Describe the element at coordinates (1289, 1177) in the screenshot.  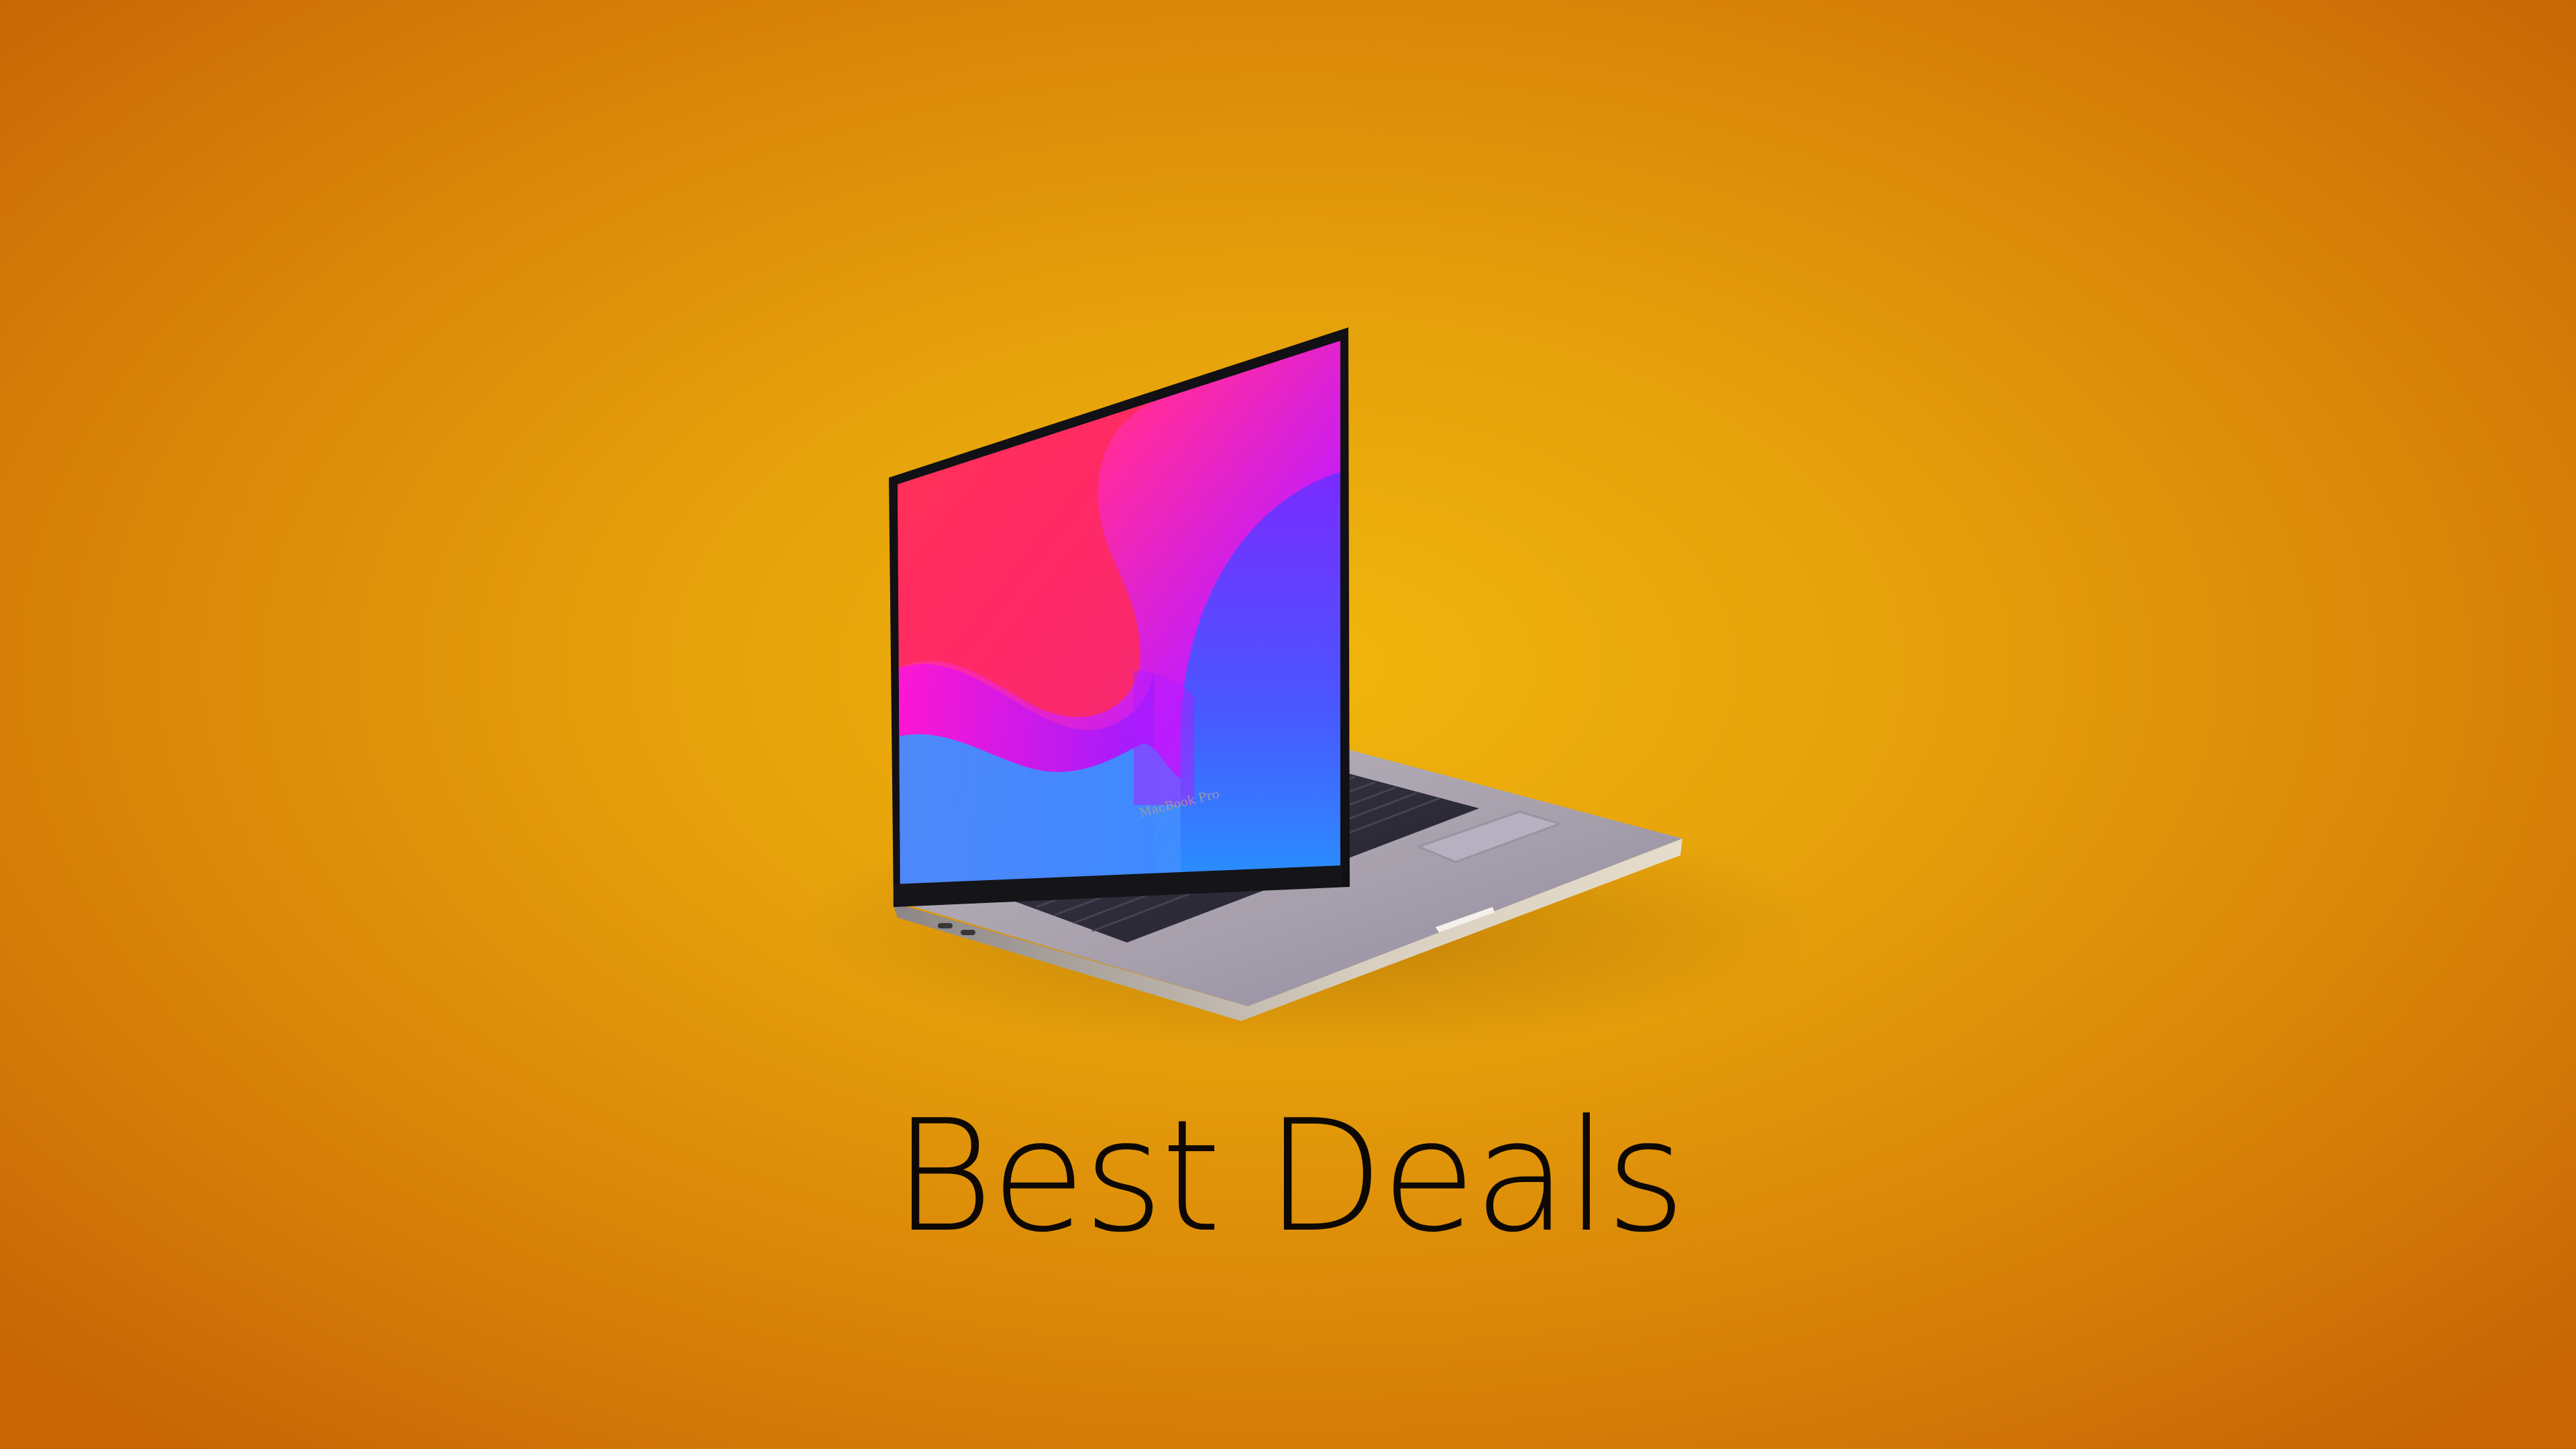
I see `headline: Best Deals` at that location.